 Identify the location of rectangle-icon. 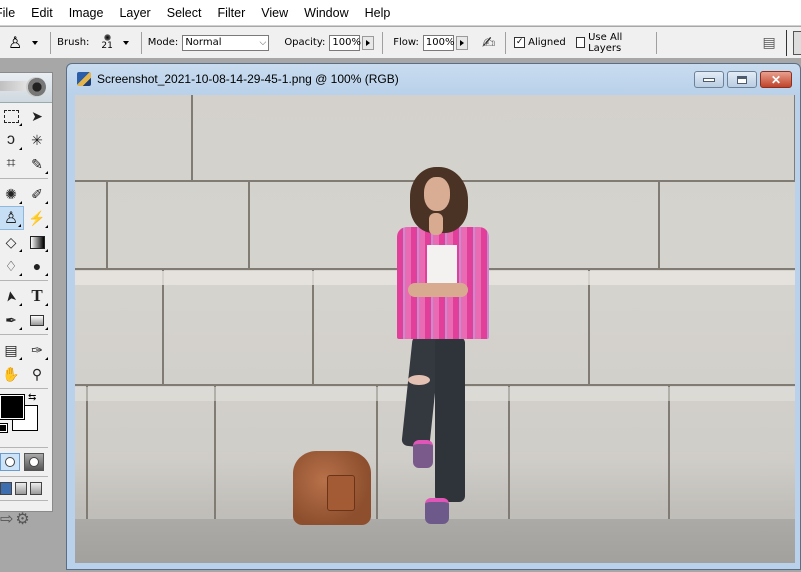
(37, 320).